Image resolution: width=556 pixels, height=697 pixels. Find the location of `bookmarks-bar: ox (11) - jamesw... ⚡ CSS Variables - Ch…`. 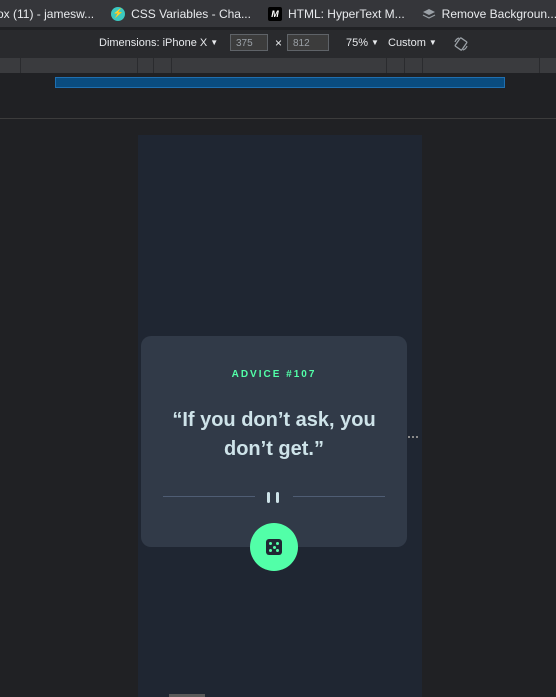

bookmarks-bar: ox (11) - jamesw... ⚡ CSS Variables - Ch… is located at coordinates (278, 13).